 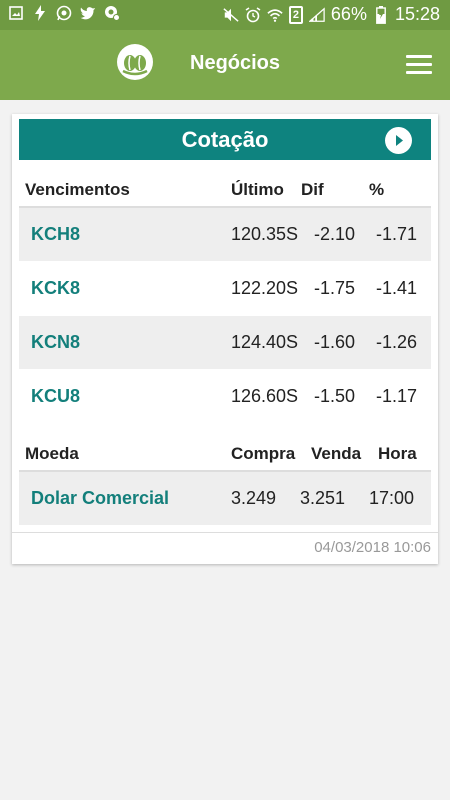 I want to click on futures-code: KCK8, so click(x=56, y=288).